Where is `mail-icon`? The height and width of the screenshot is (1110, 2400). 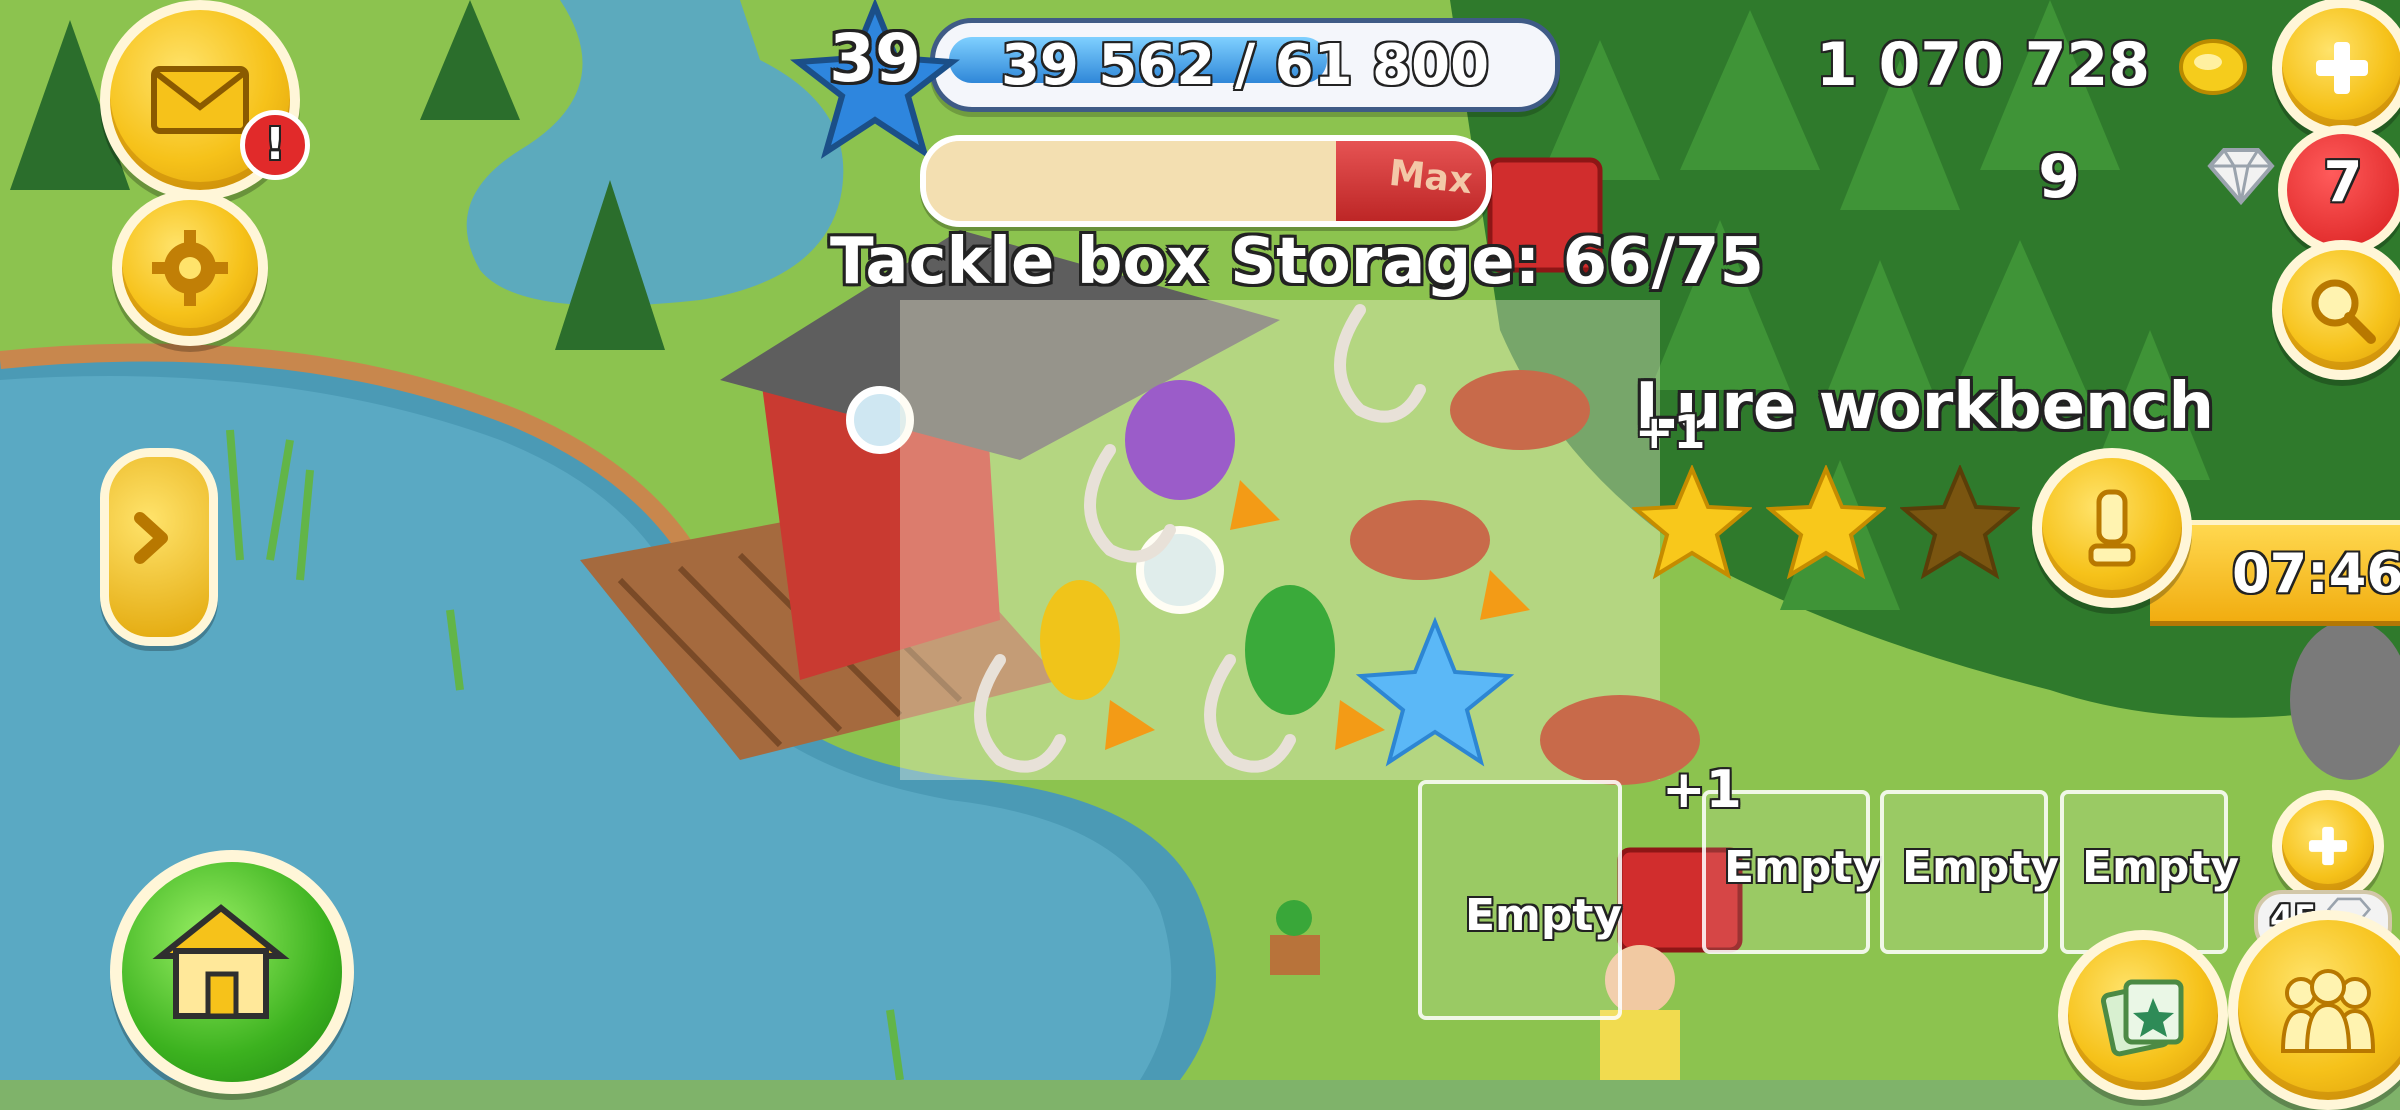
mail-icon is located at coordinates (200, 100).